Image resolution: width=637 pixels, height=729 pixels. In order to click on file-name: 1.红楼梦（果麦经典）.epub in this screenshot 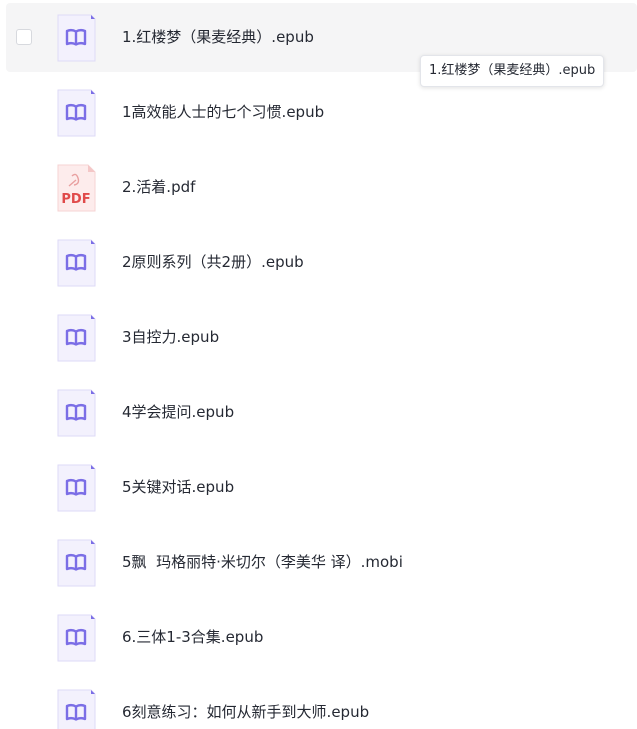, I will do `click(218, 37)`.